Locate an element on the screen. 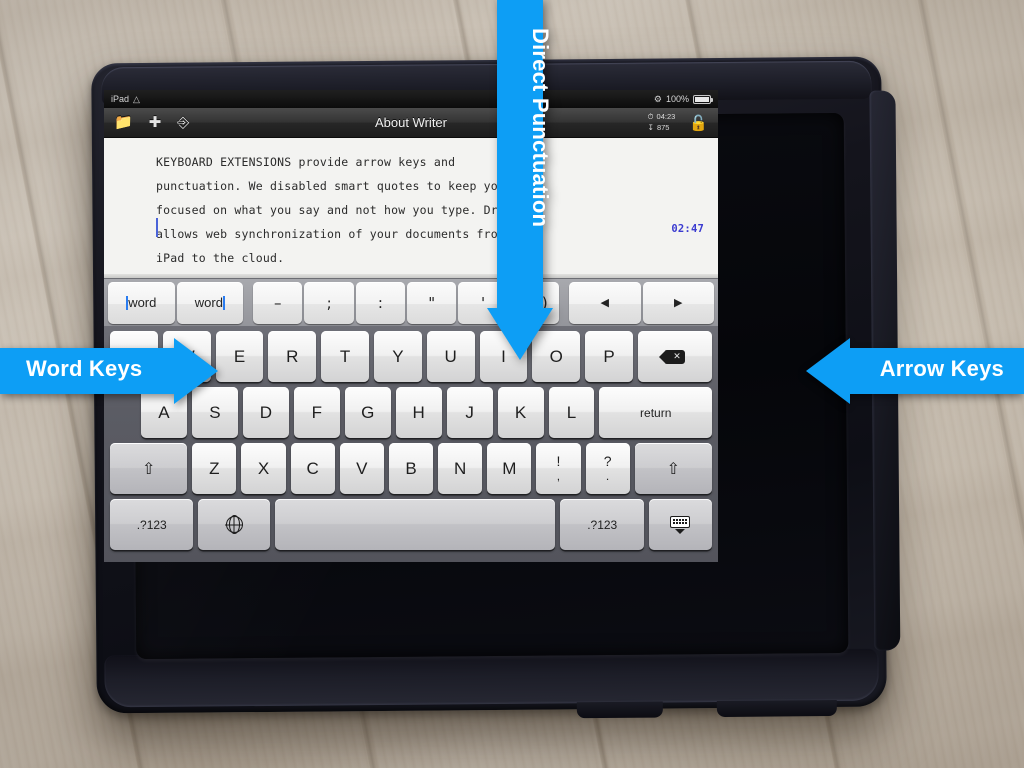  key-n: N is located at coordinates (460, 468).